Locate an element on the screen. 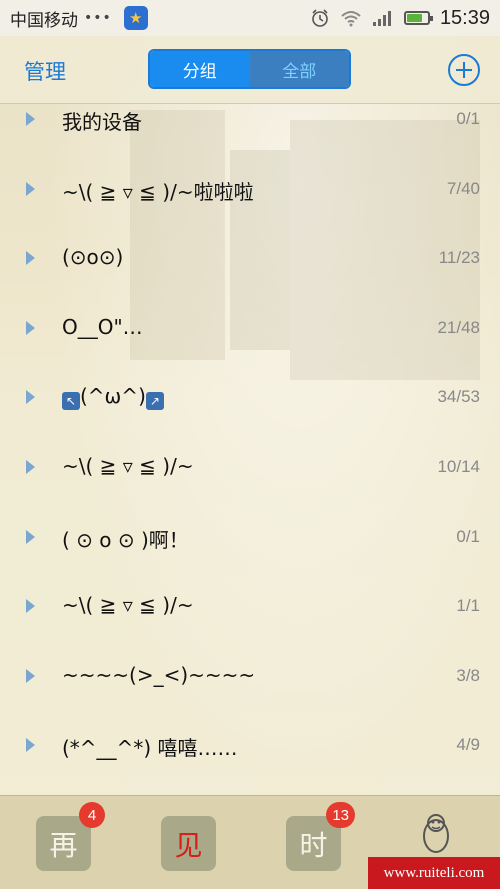 Image resolution: width=500 pixels, height=889 pixels. tab-activity: 时 13 is located at coordinates (320, 836).